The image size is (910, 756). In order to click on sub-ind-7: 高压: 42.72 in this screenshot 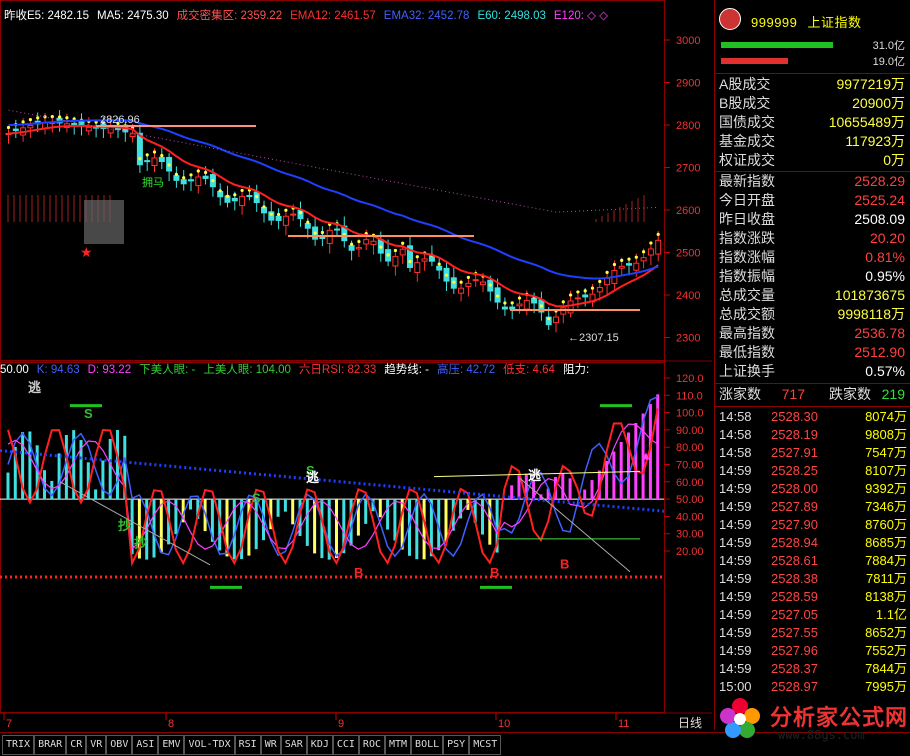, I will do `click(466, 370)`.